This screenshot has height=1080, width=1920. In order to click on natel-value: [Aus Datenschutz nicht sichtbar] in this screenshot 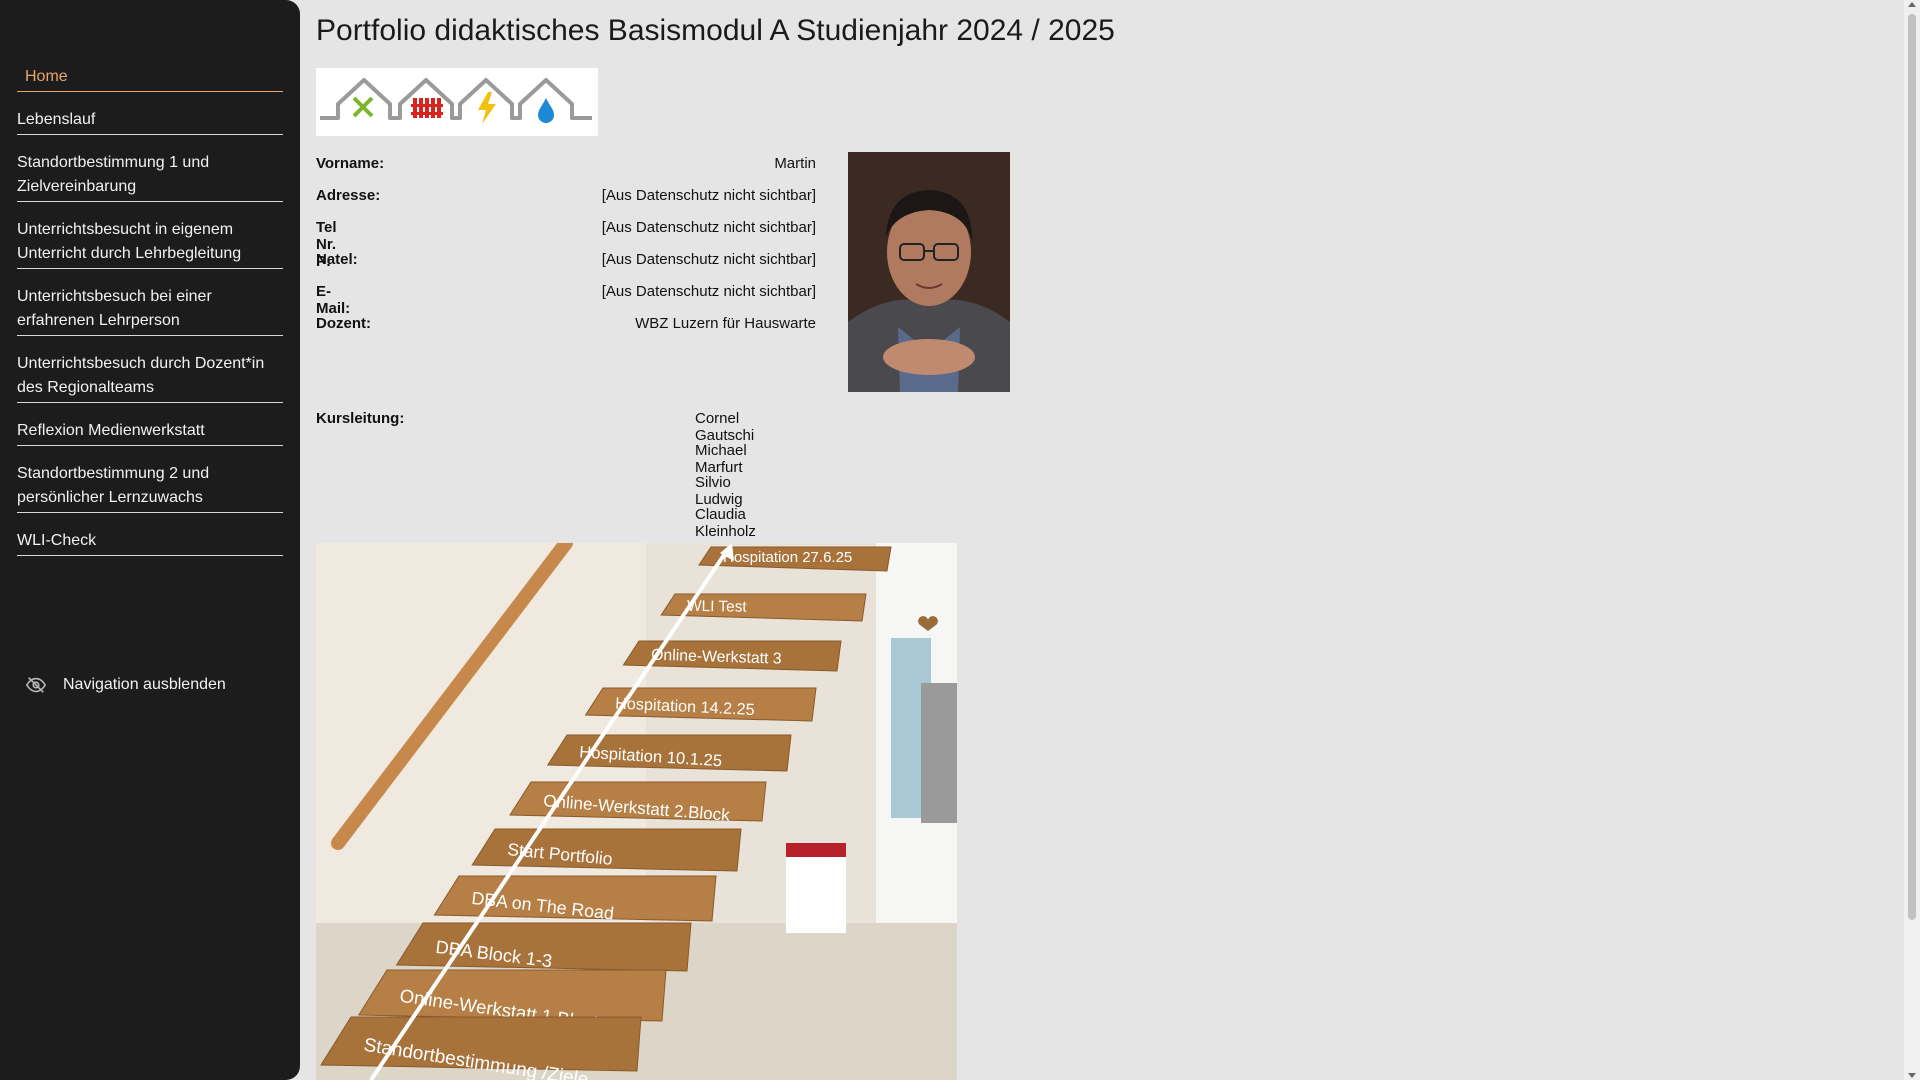, I will do `click(708, 259)`.